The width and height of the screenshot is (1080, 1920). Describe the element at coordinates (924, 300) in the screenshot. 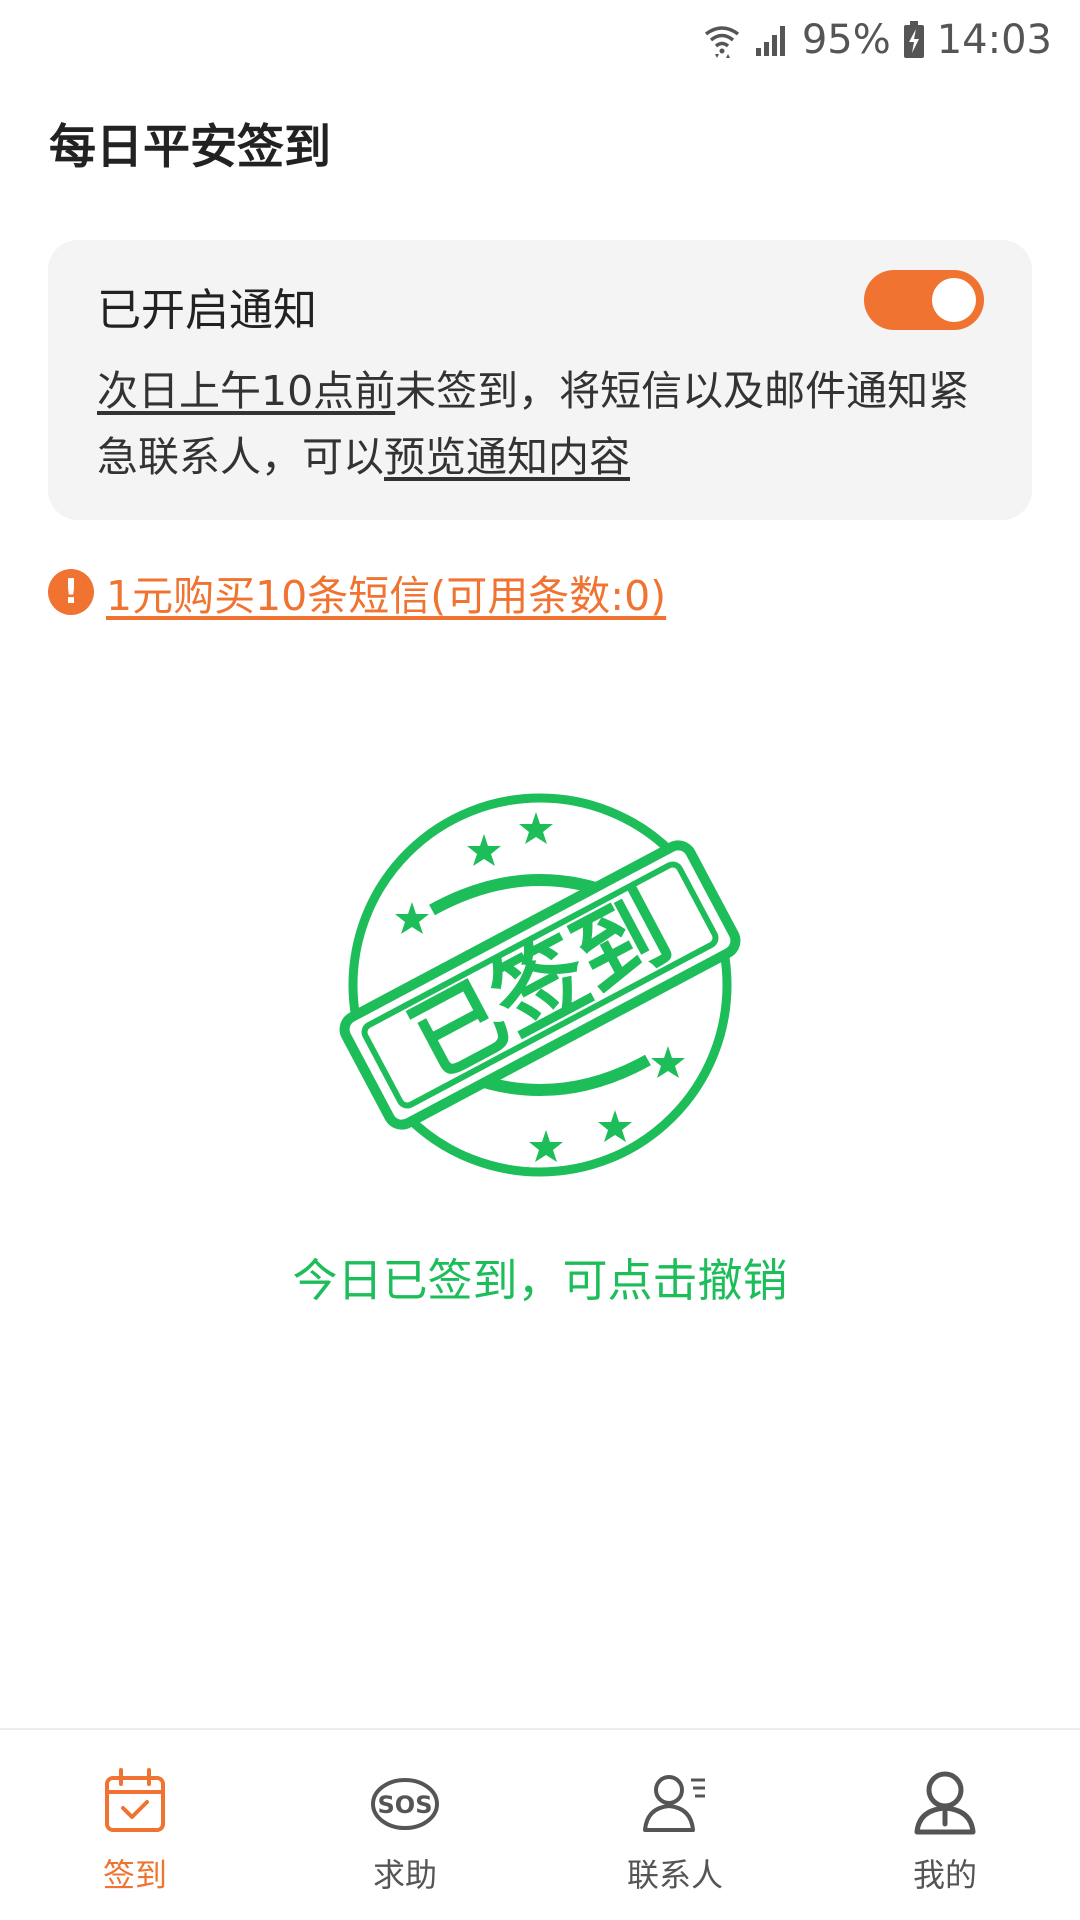

I see `notification-toggle` at that location.